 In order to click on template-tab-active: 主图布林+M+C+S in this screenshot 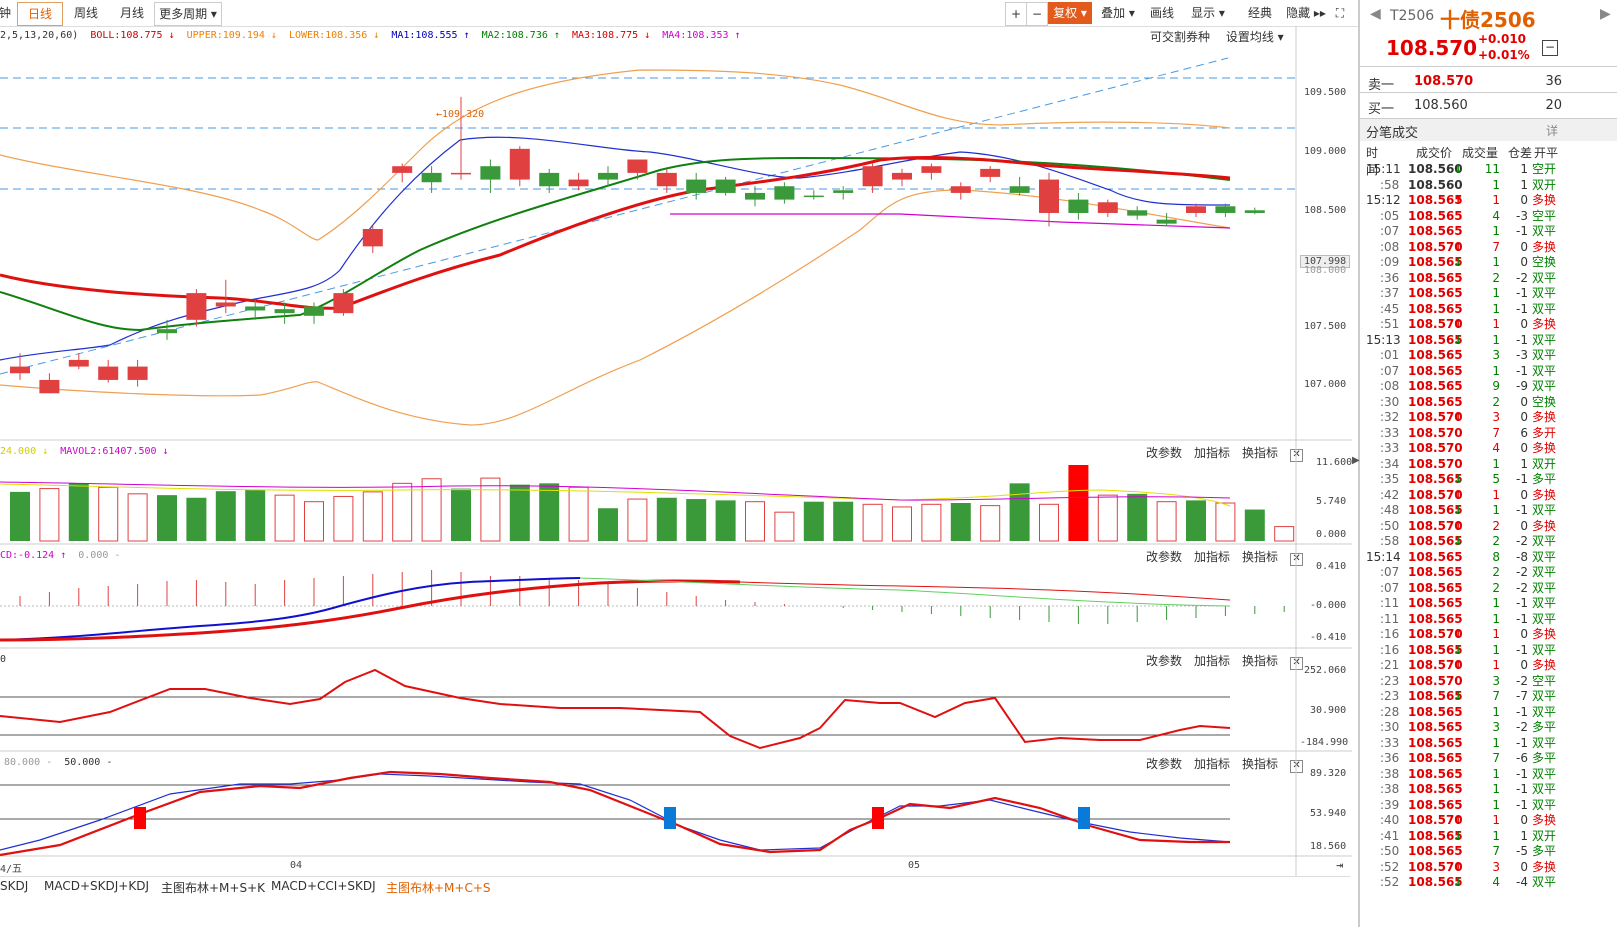, I will do `click(438, 887)`.